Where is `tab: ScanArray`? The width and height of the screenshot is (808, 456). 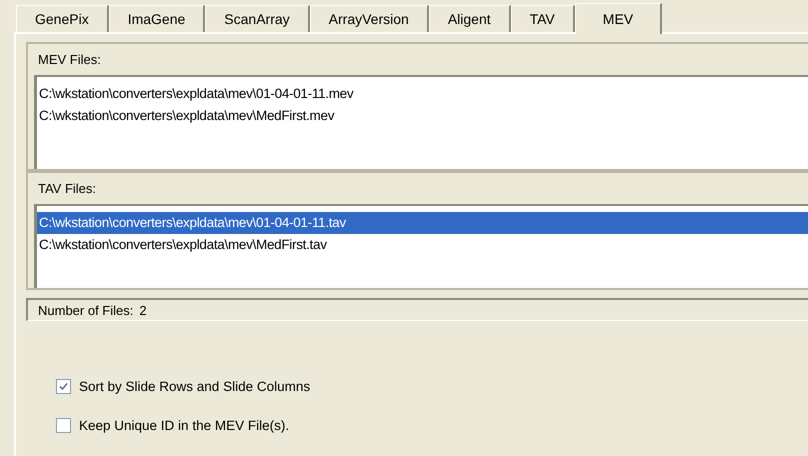
tab: ScanArray is located at coordinates (257, 18).